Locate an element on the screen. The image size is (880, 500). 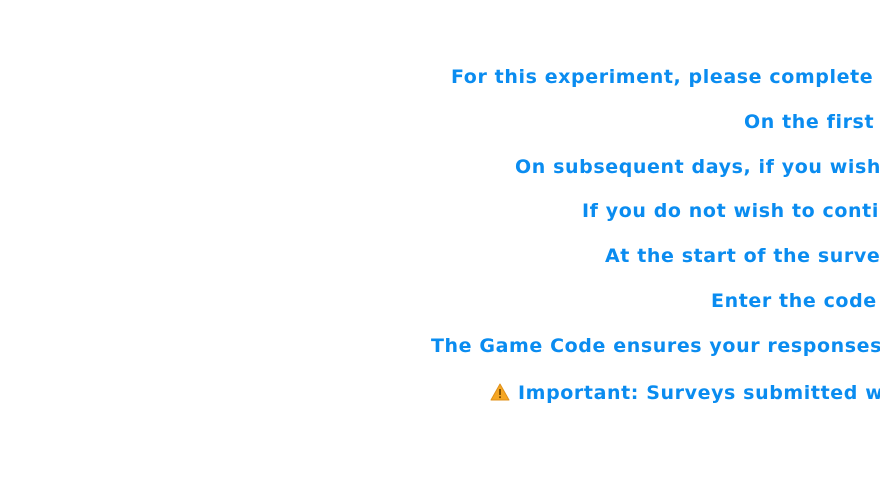
warning-line: Important: Surveys submitted witho is located at coordinates (685, 393).